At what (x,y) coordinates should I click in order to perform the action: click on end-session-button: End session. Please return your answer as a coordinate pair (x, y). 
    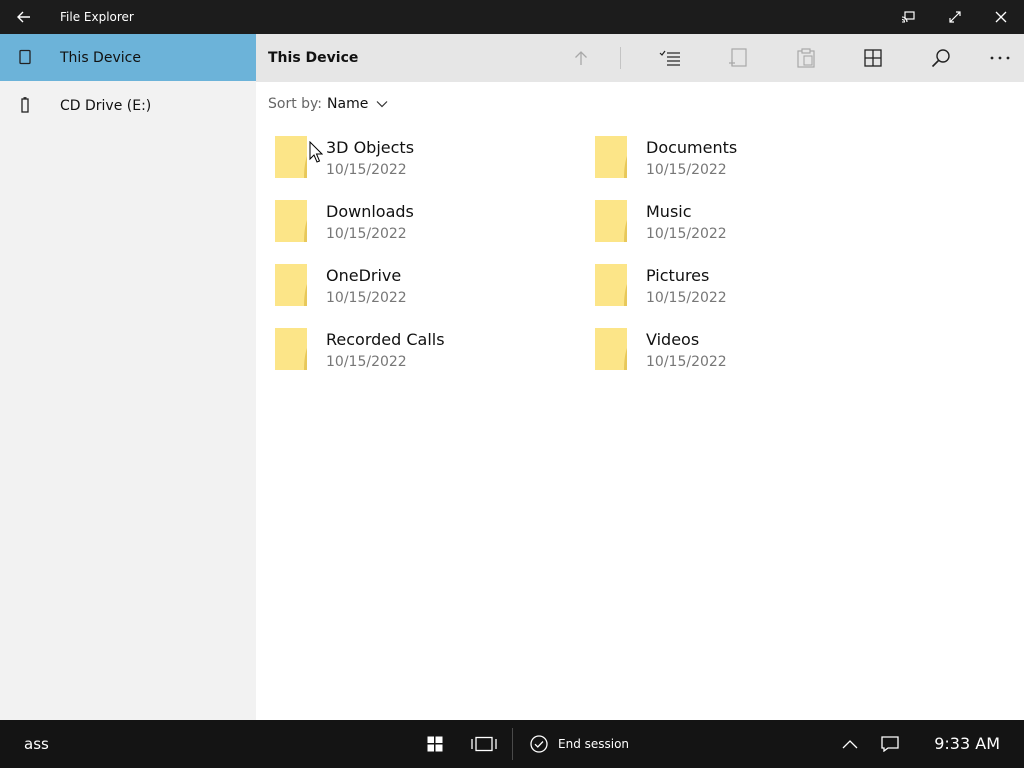
    Looking at the image, I should click on (579, 744).